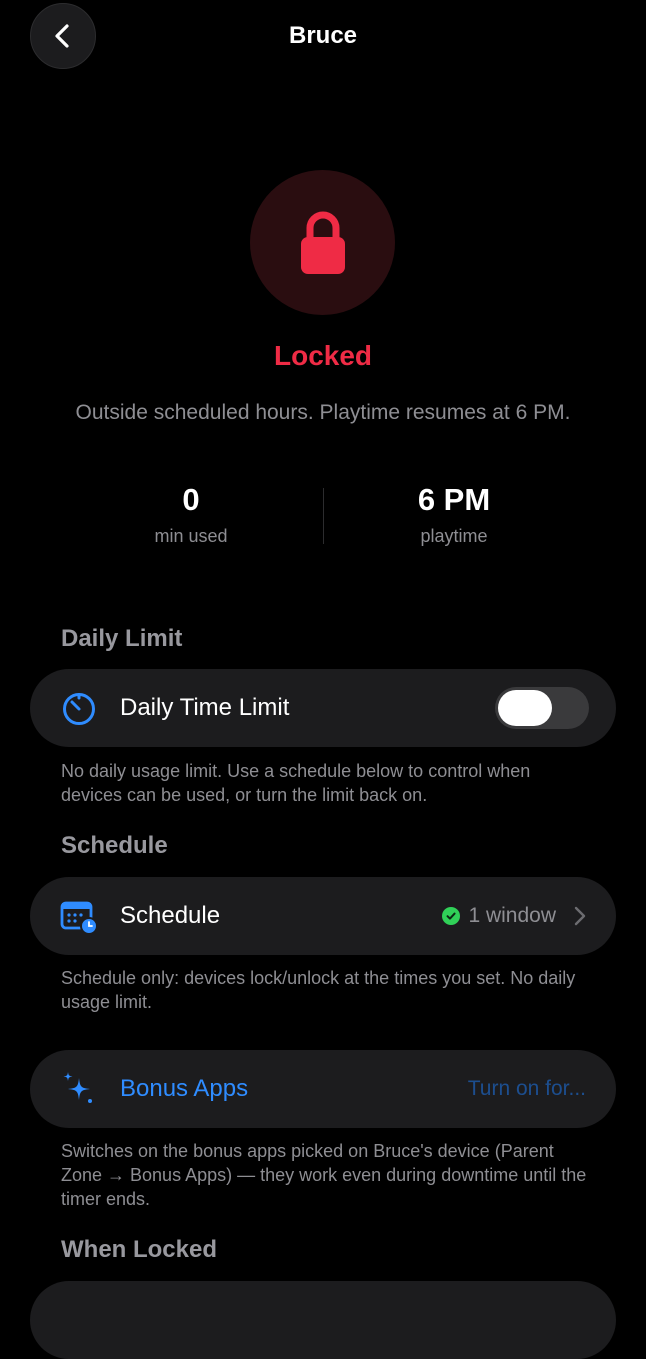 Image resolution: width=646 pixels, height=1359 pixels. I want to click on when-locked-row, so click(323, 1320).